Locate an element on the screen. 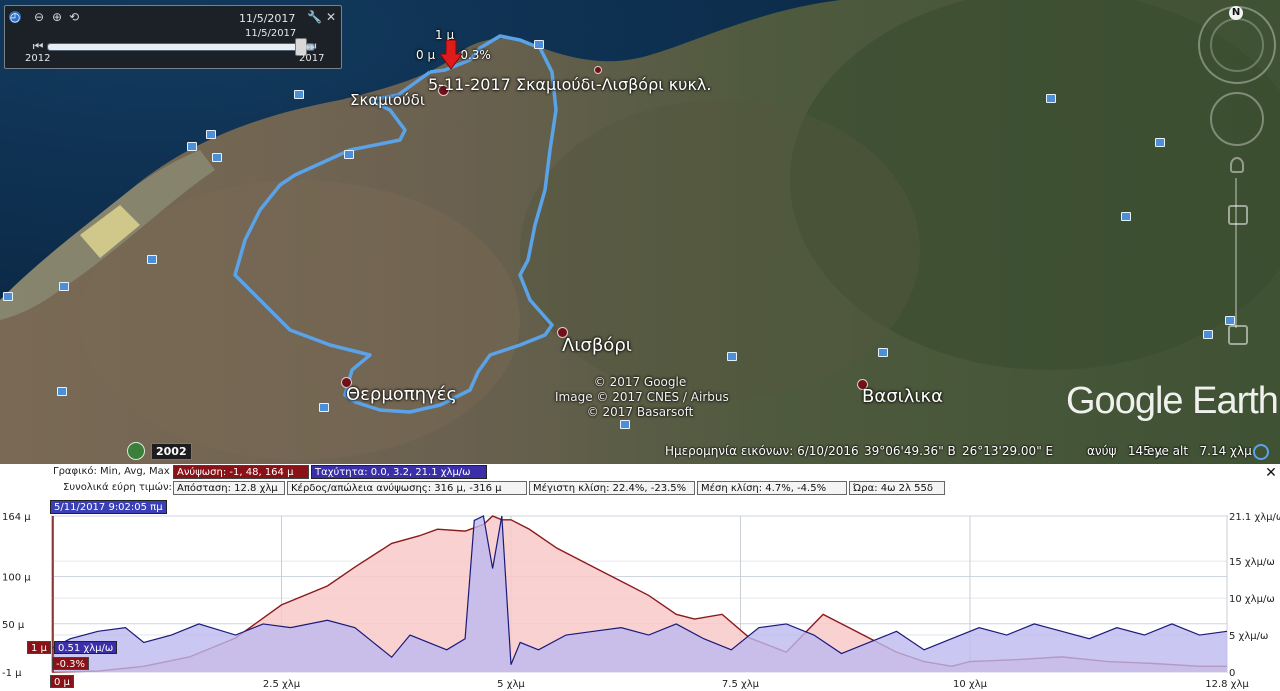  google-earth-logo: Google Earth is located at coordinates (1172, 401).